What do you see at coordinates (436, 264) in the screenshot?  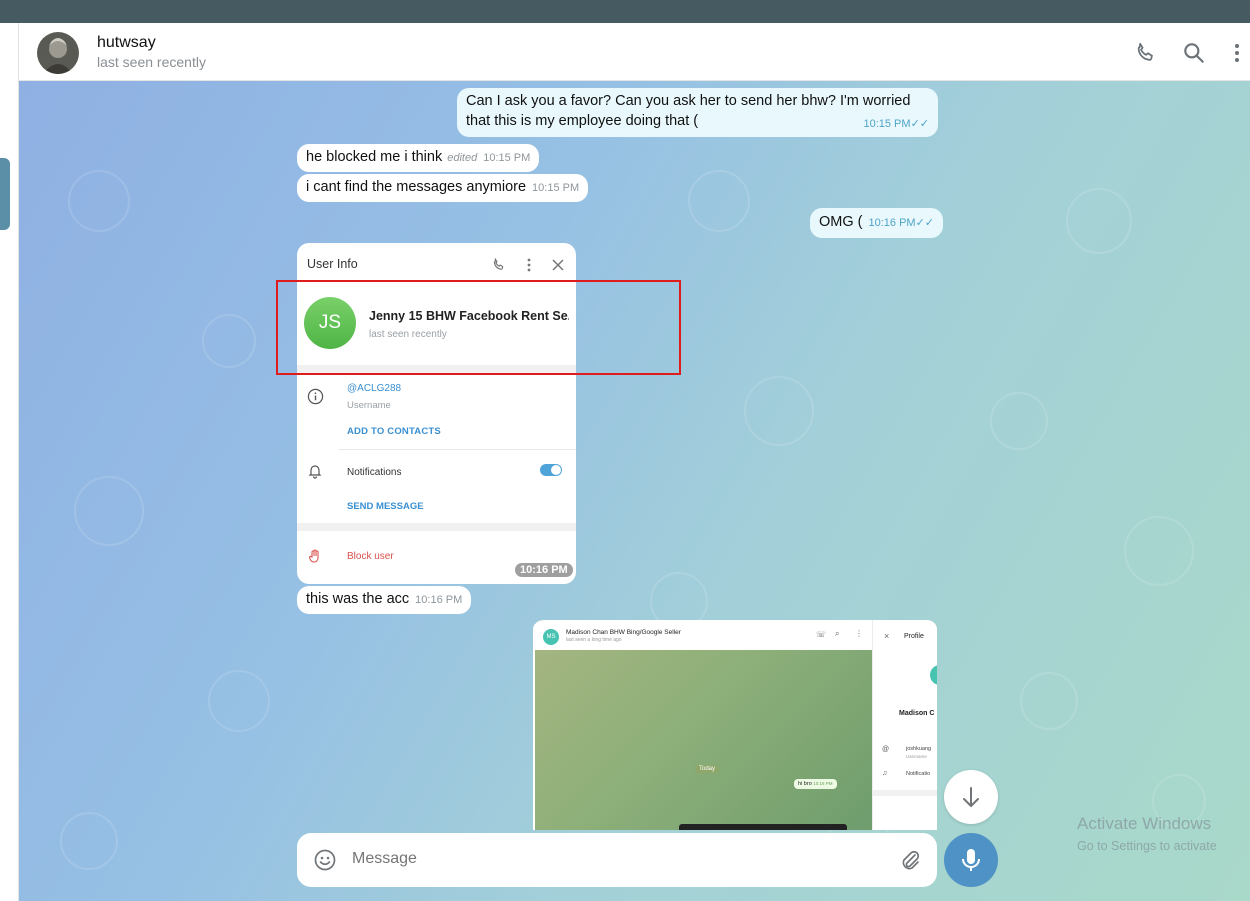 I see `user-info-header: User Info` at bounding box center [436, 264].